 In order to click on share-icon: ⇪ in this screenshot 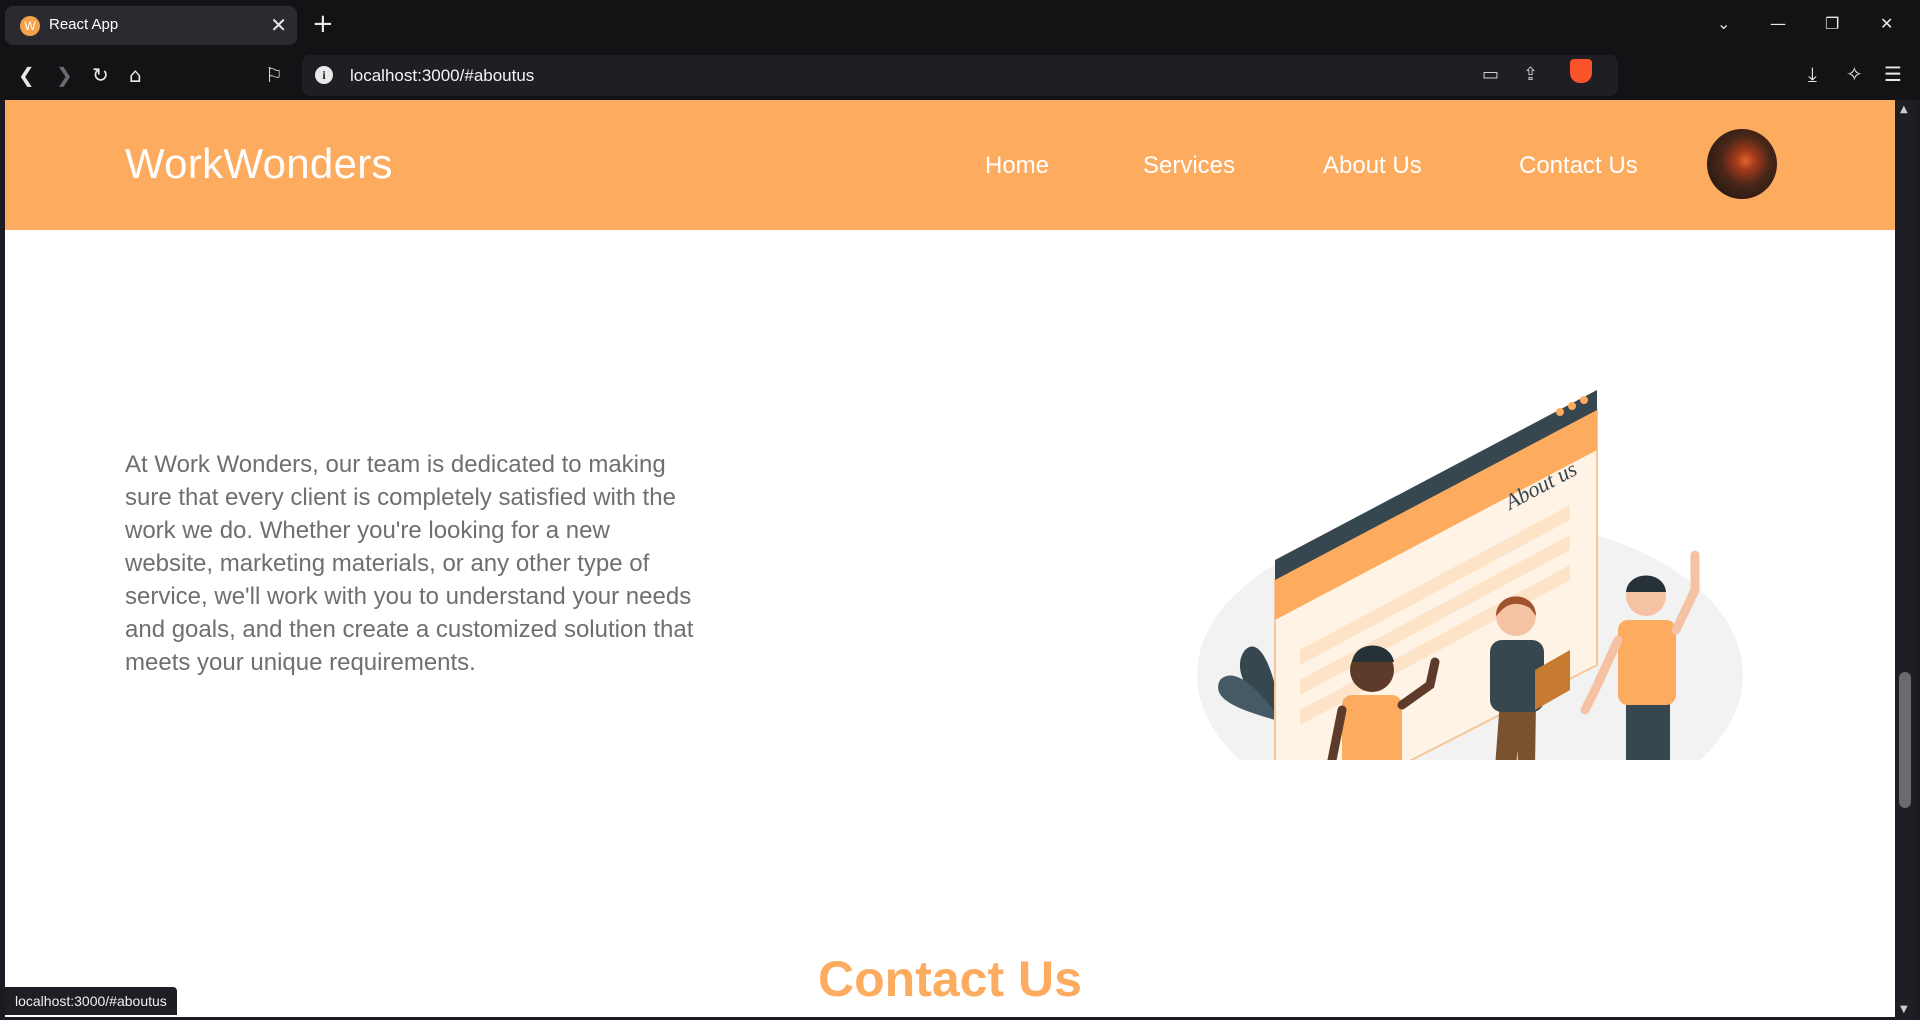, I will do `click(1530, 75)`.